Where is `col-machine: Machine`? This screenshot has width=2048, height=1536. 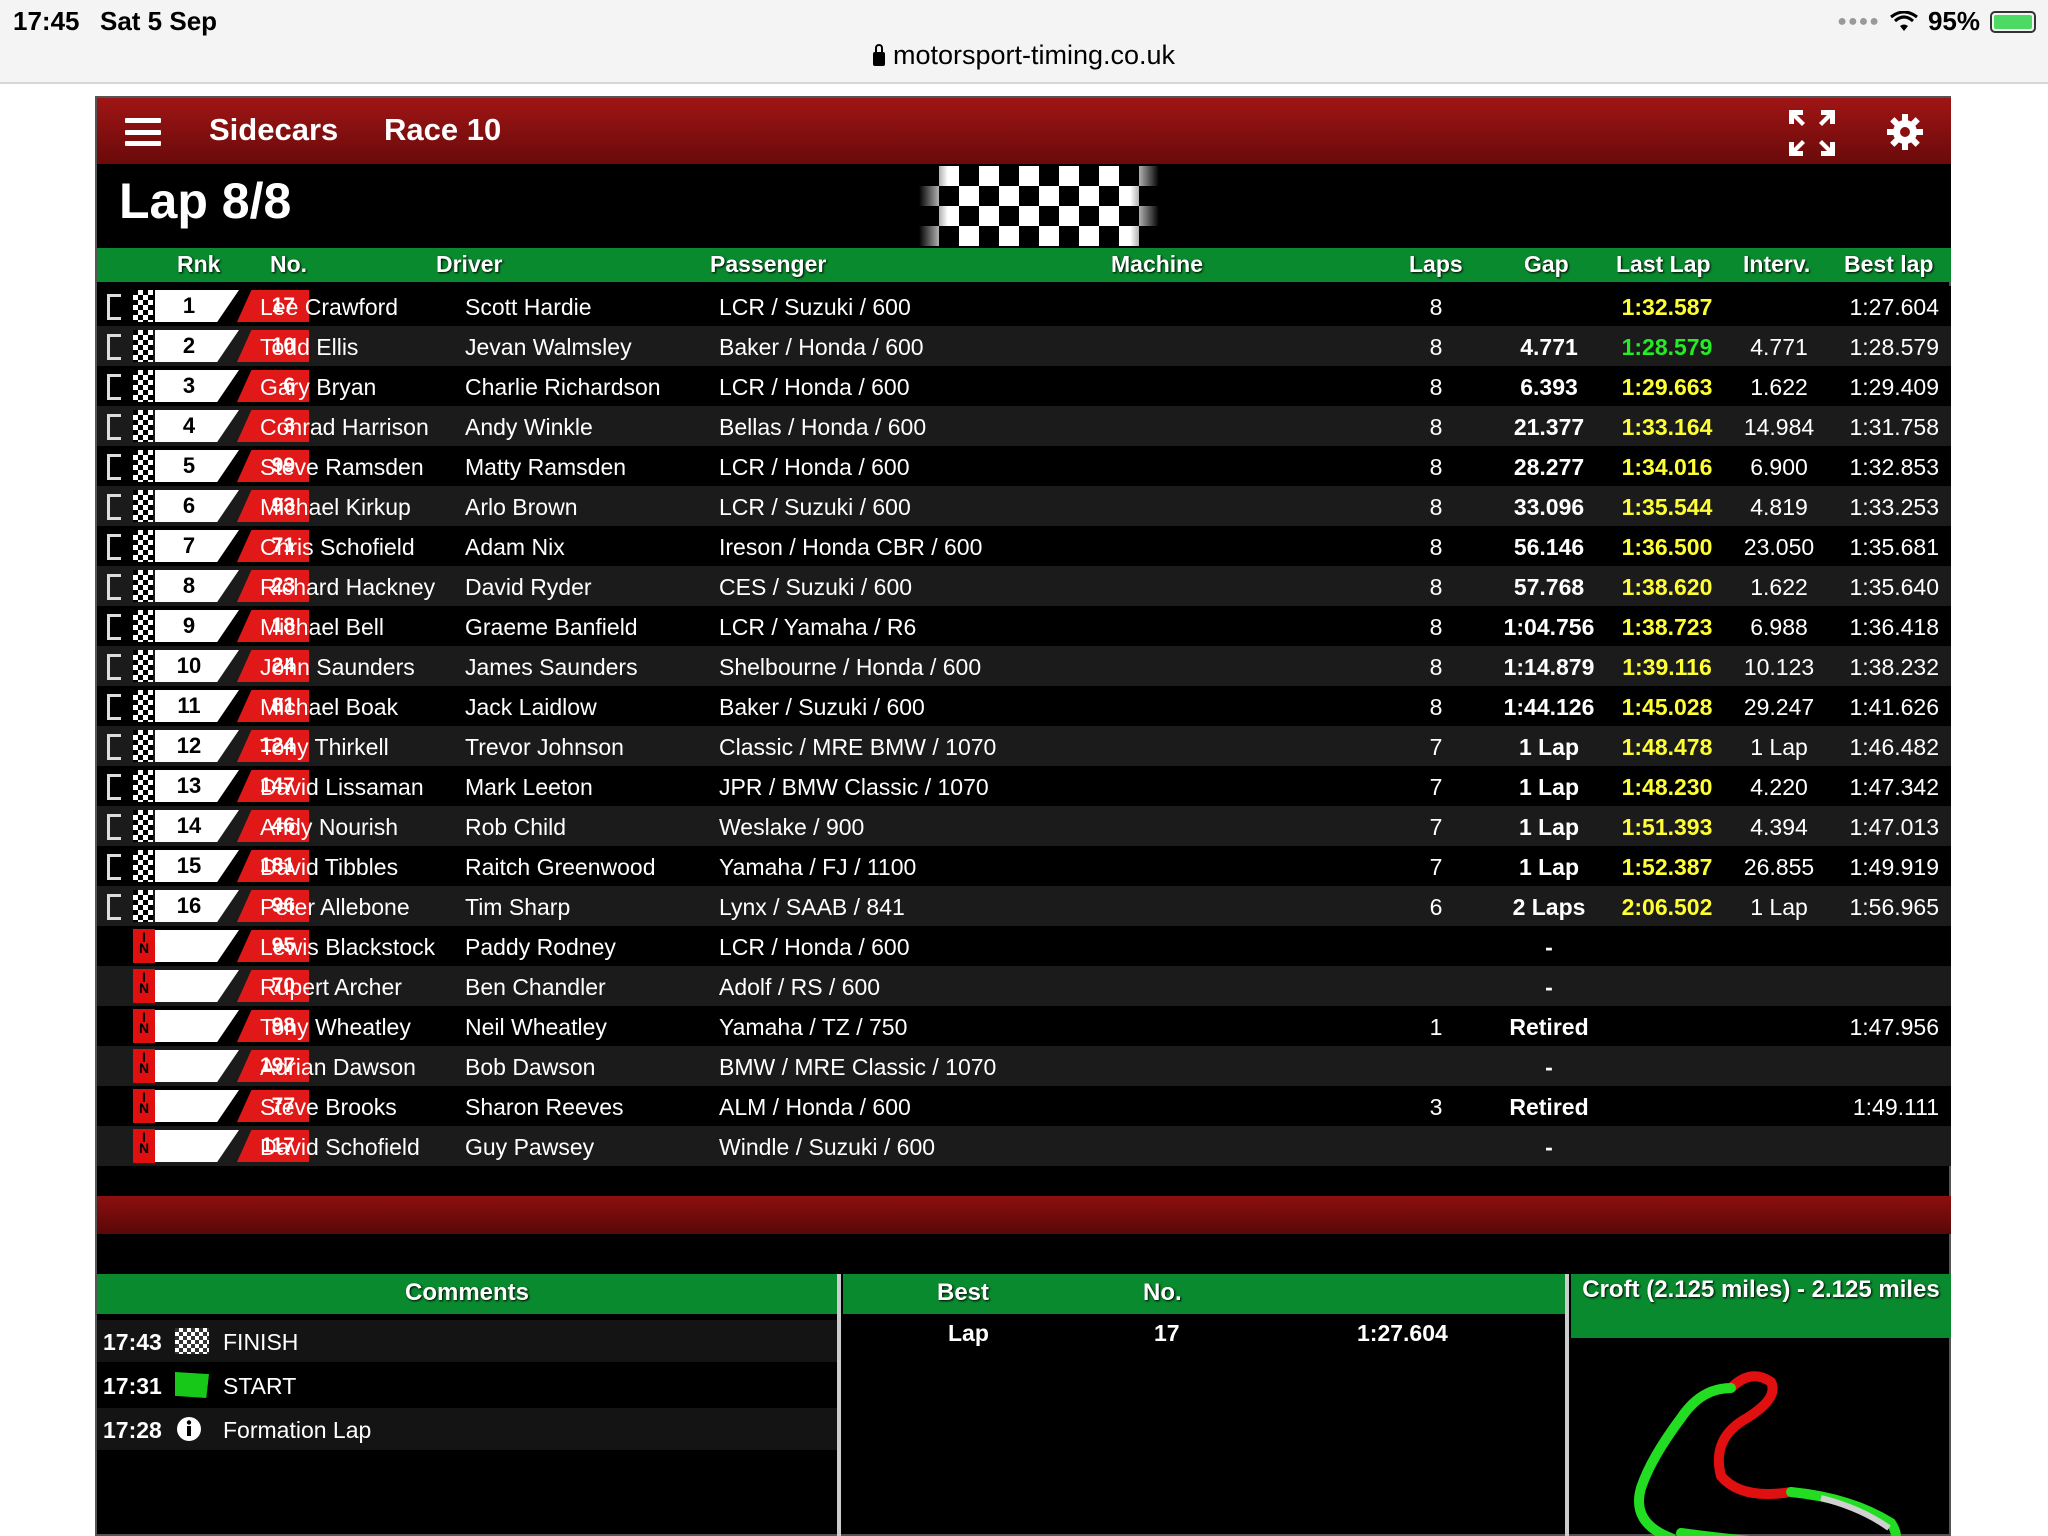
col-machine: Machine is located at coordinates (1157, 264).